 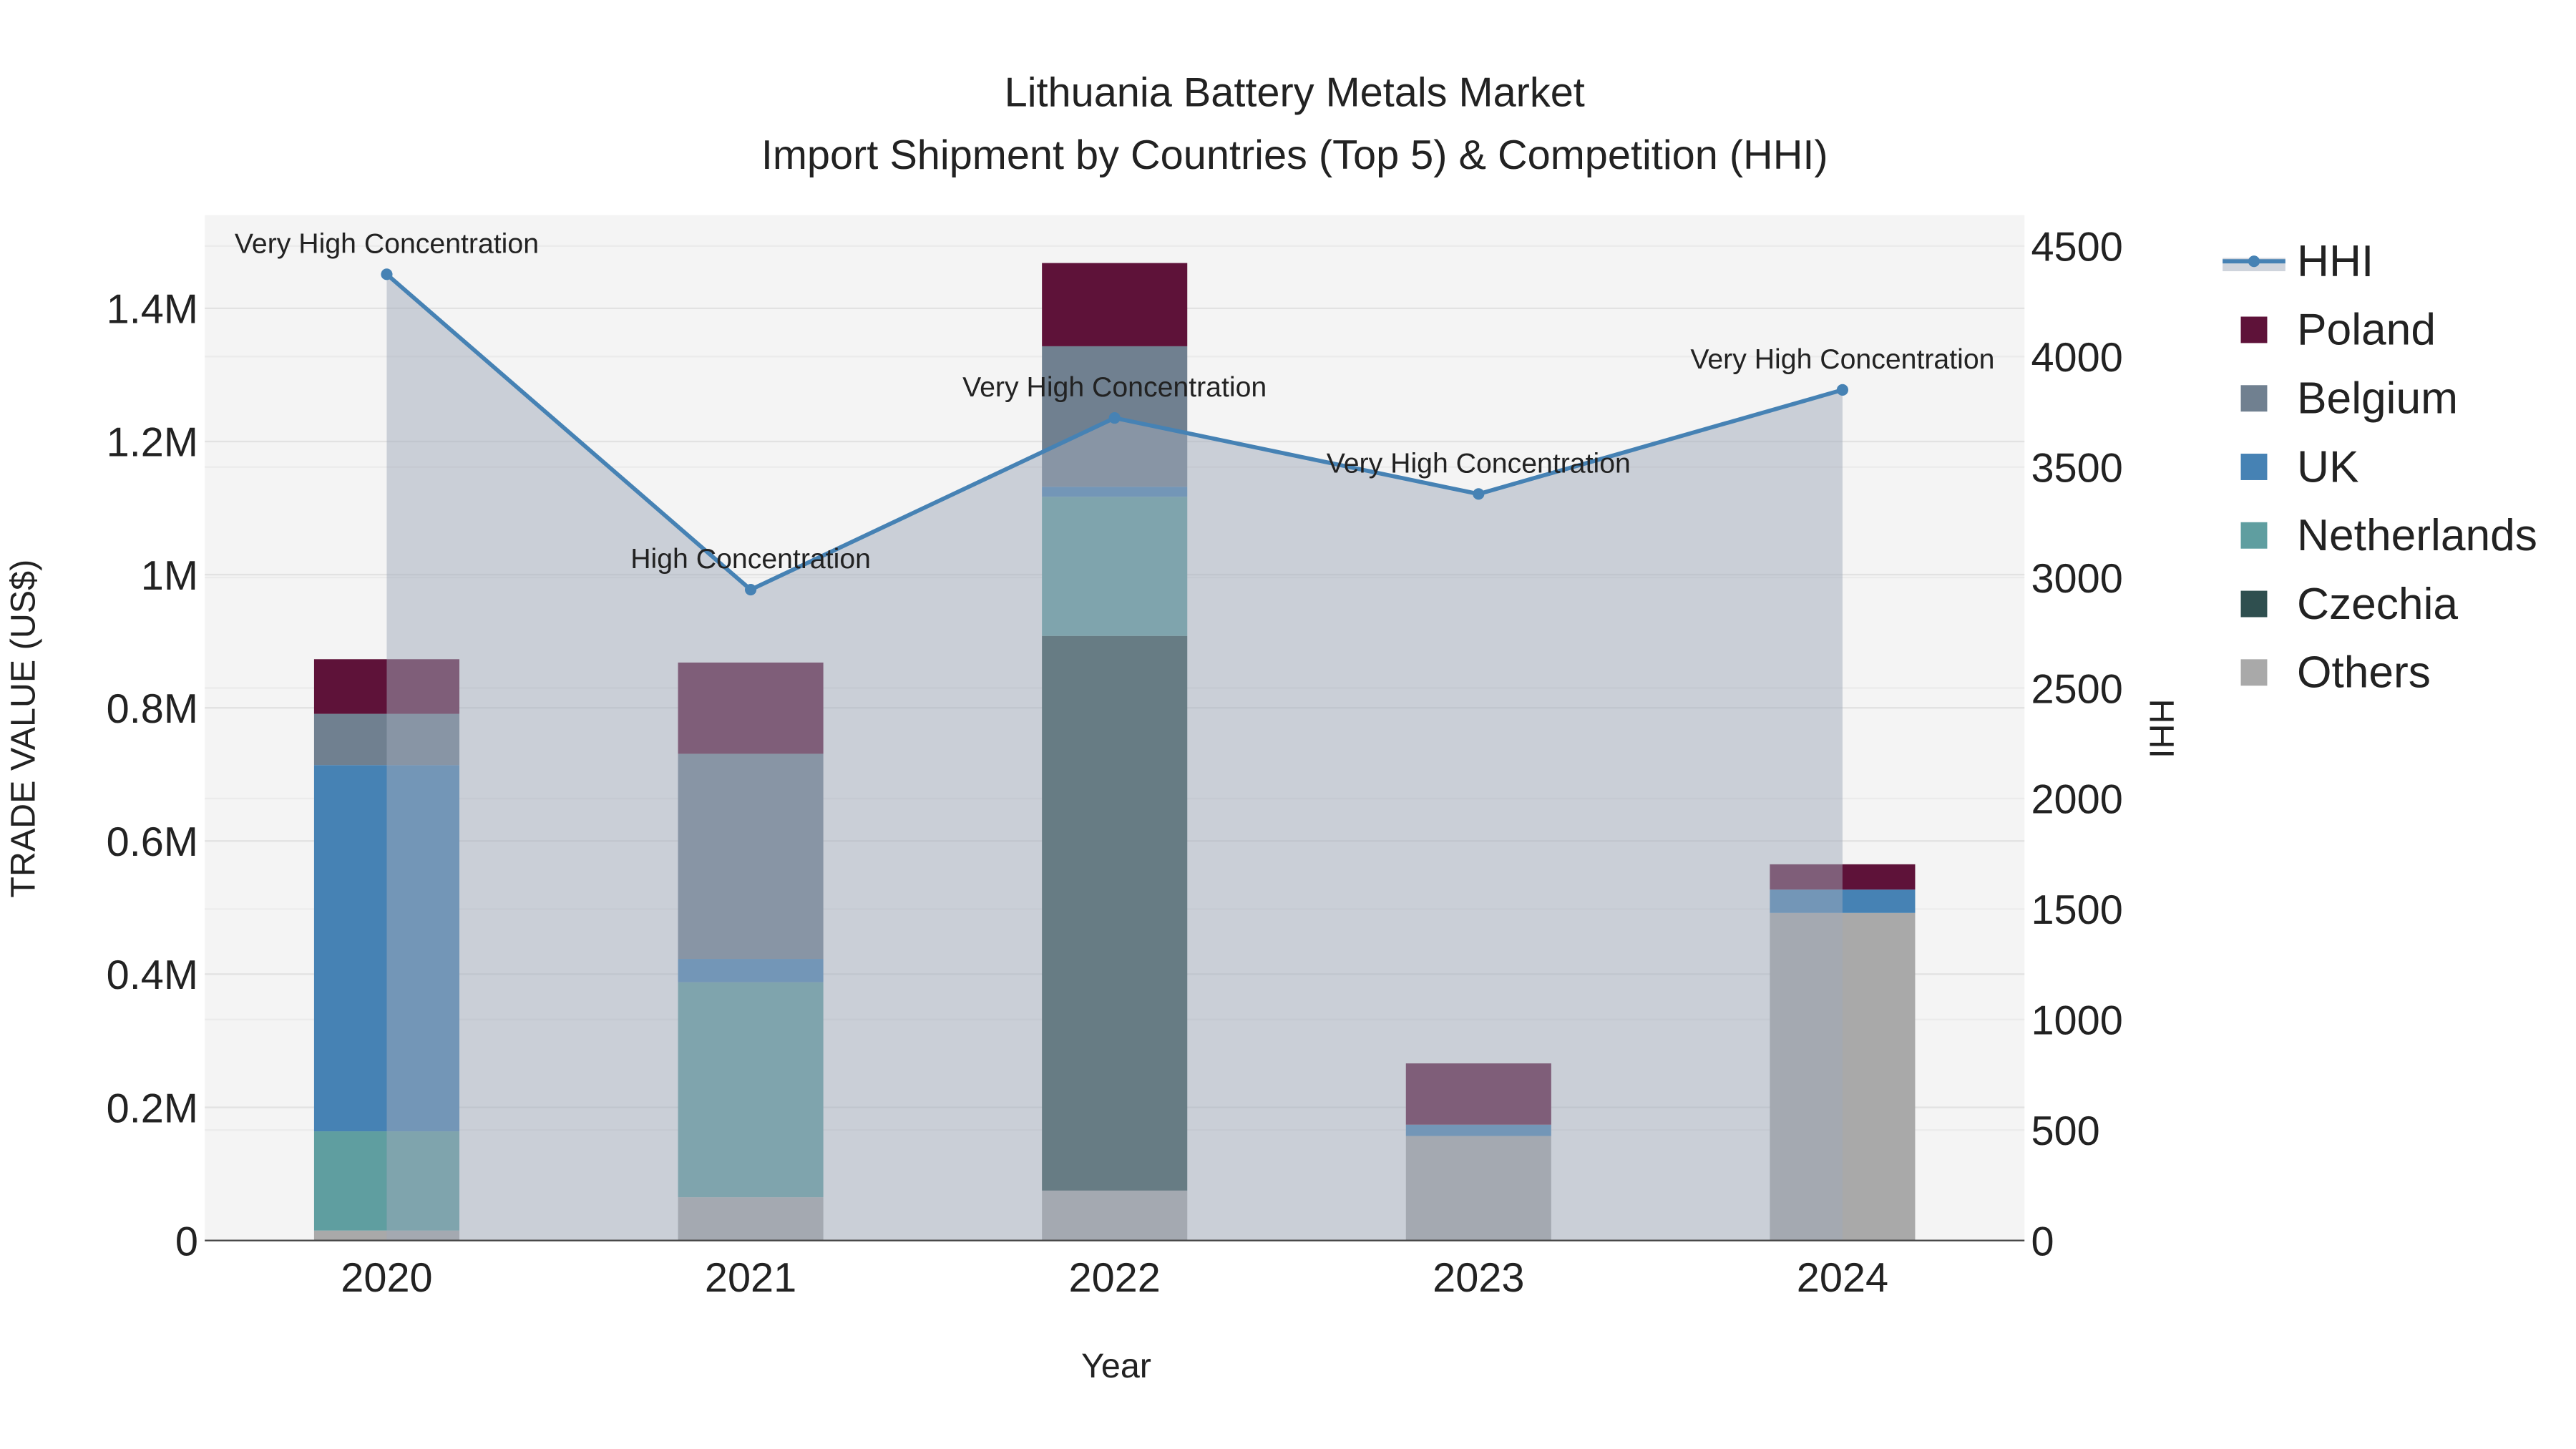 What do you see at coordinates (152, 776) in the screenshot?
I see `y-axis-ticks: 0 0.2M 0.4M 0.6M 0.8M 1M 1.2M 1.4M` at bounding box center [152, 776].